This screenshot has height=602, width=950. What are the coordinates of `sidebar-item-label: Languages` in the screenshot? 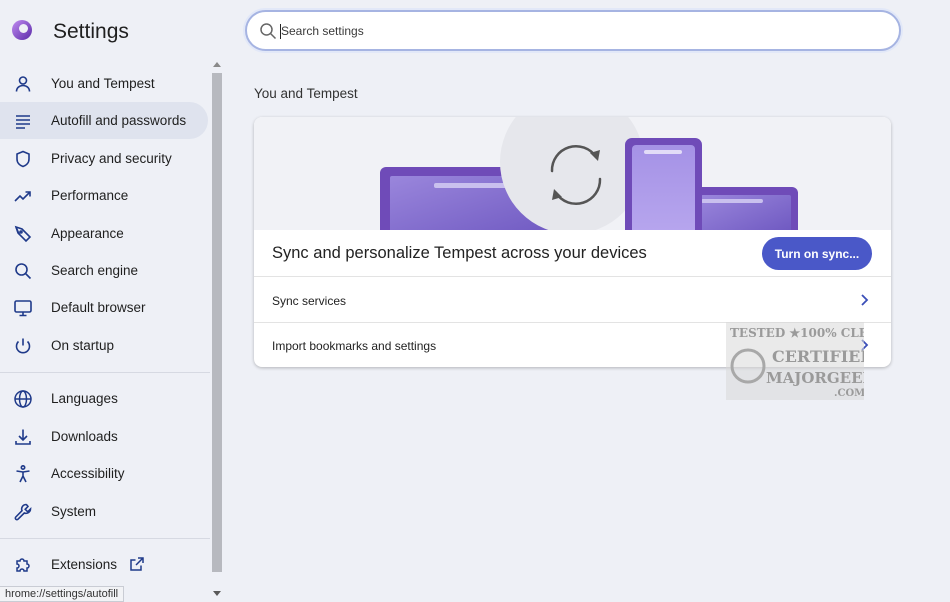 It's located at (84, 398).